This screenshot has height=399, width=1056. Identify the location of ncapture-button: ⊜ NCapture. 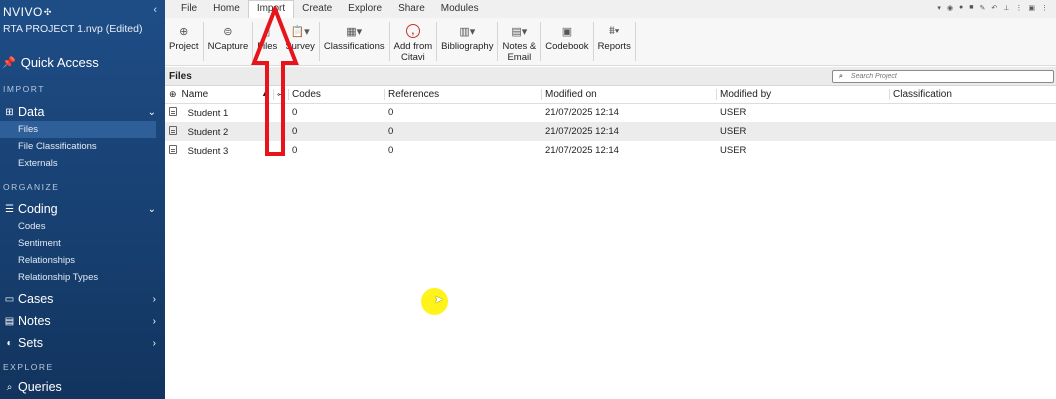
(228, 41).